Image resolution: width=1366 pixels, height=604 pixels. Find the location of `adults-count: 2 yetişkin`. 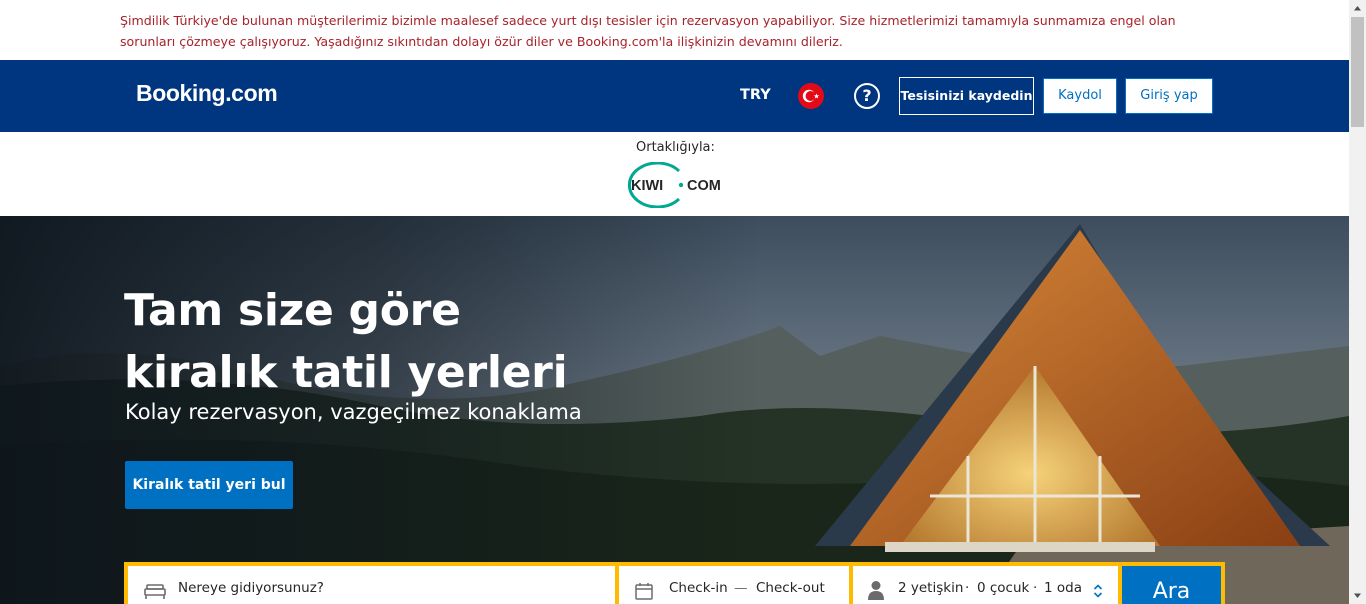

adults-count: 2 yetişkin is located at coordinates (931, 588).